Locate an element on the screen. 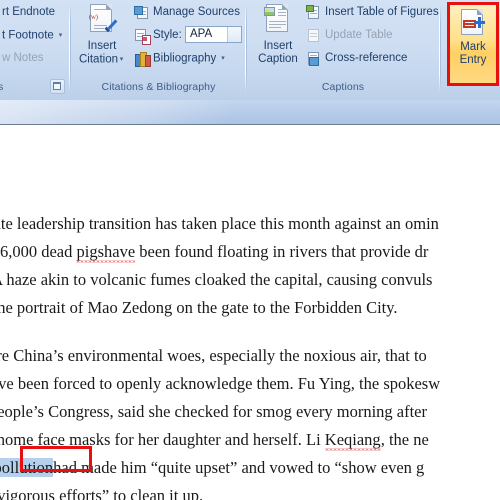 The height and width of the screenshot is (500, 500). insert-citation-label-line2: Citation is located at coordinates (98, 59).